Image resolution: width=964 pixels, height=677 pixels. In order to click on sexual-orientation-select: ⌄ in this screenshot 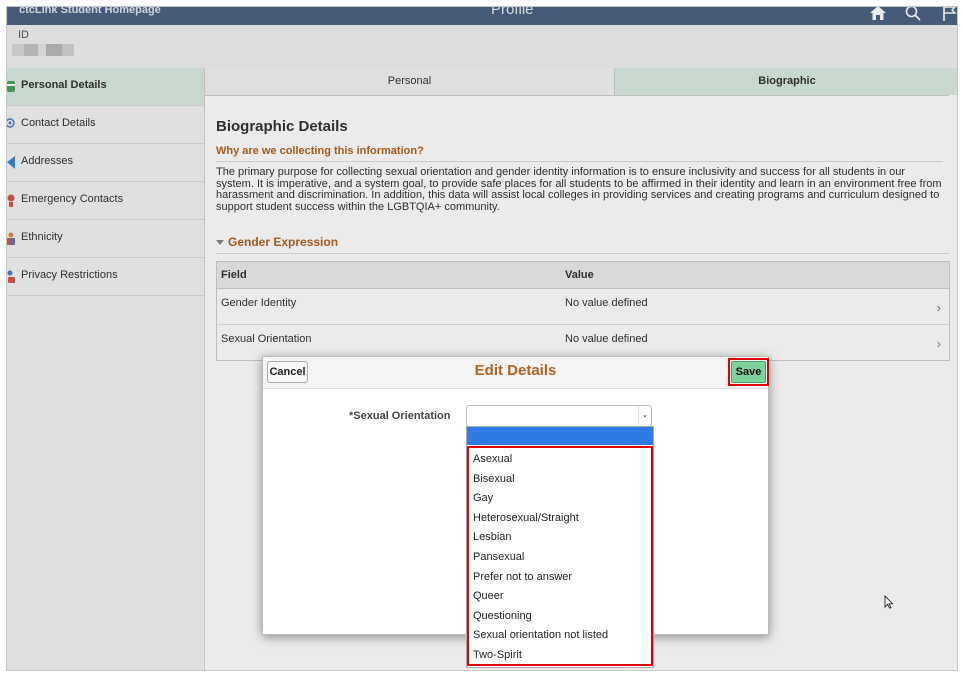, I will do `click(559, 416)`.